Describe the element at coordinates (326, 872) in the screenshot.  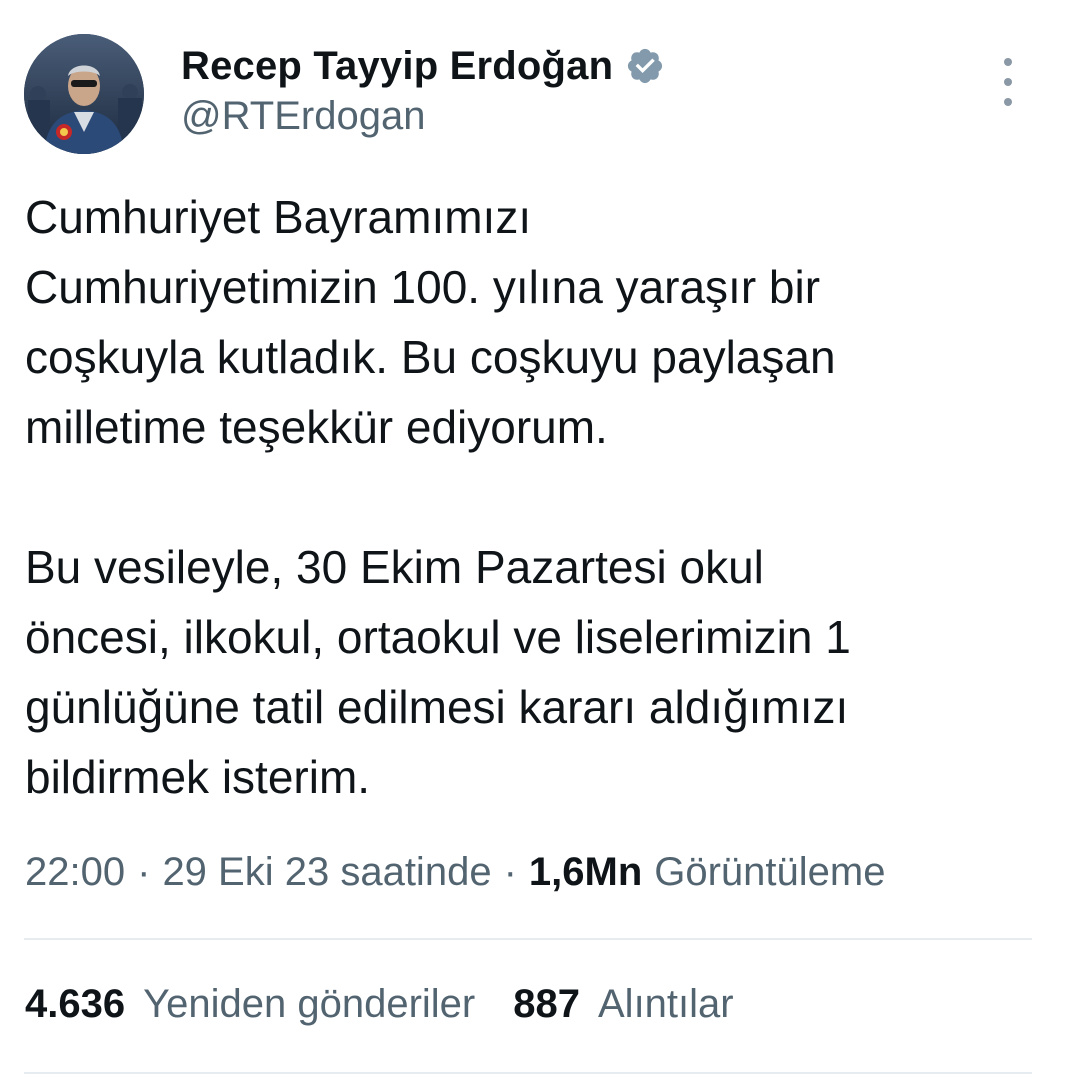
I see `tweet-date: 29 Eki 23 saatinde` at that location.